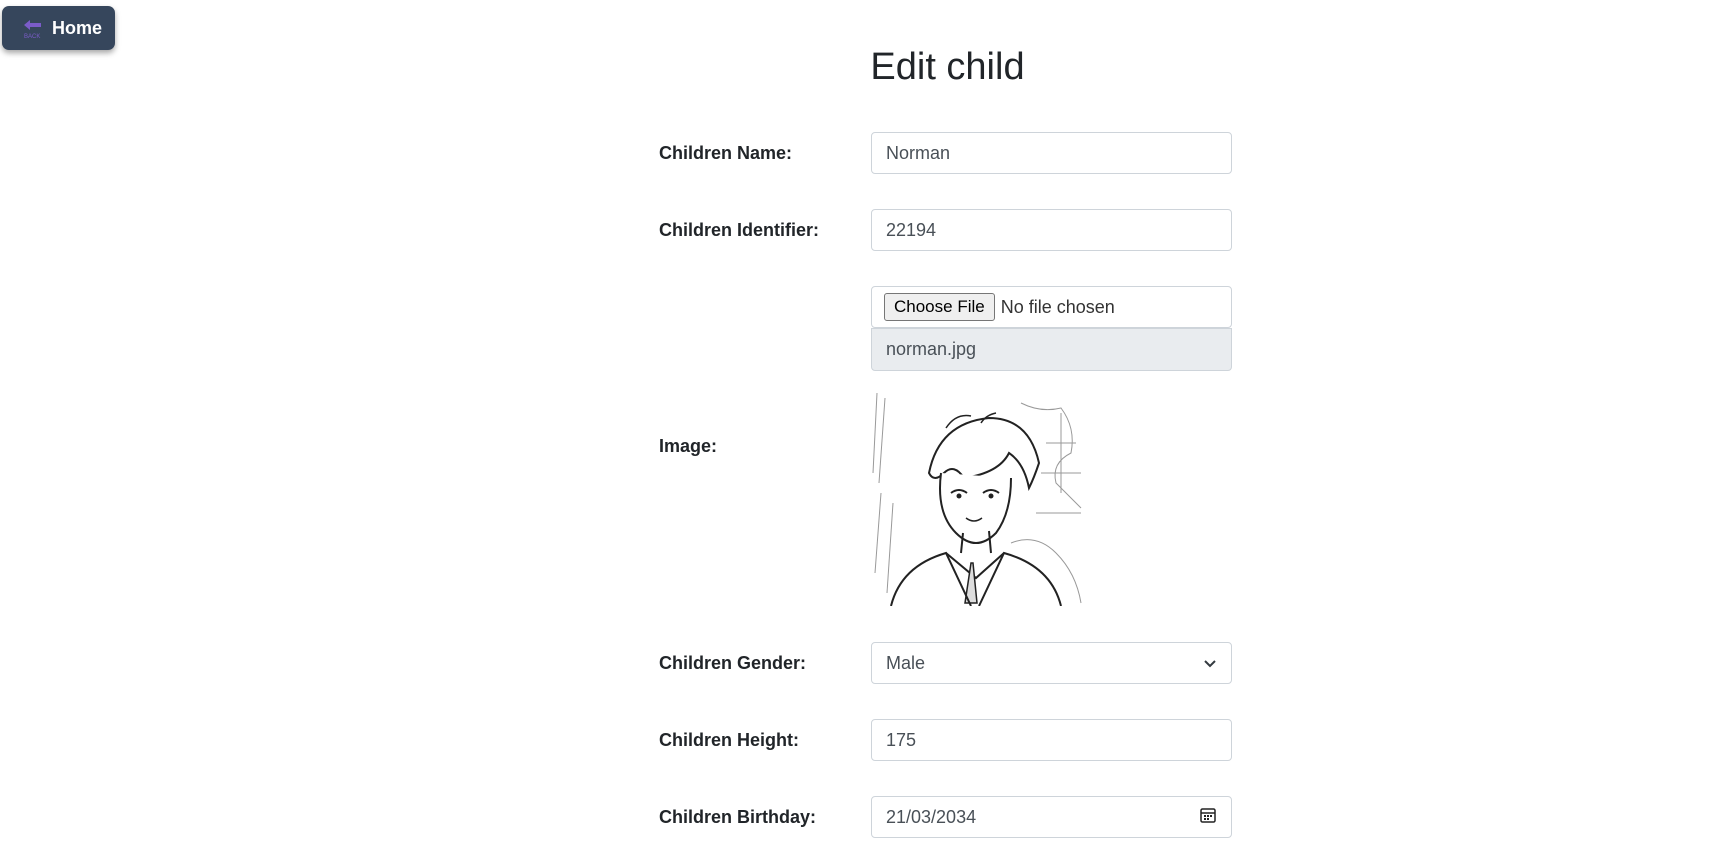 The image size is (1722, 861). I want to click on identifier-label: Children Identifier:, so click(739, 230).